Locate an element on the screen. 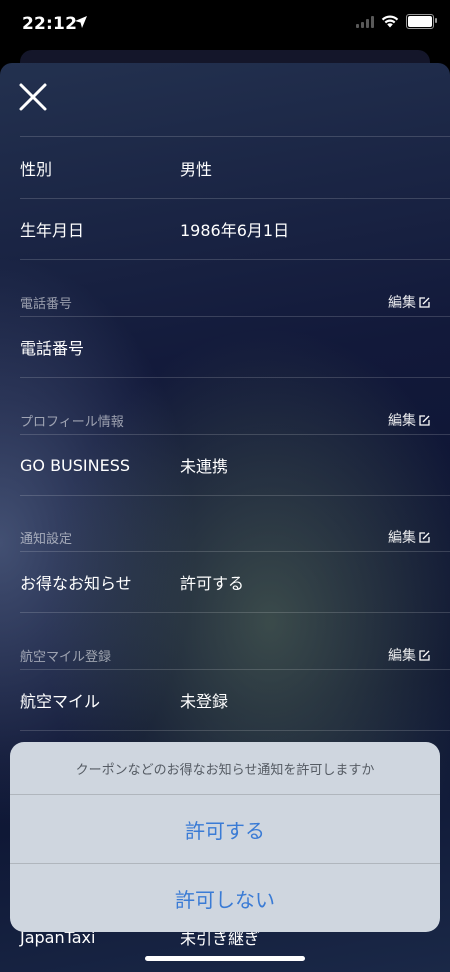  dialog-message: クーポンなどのお得なお知らせ通知を許可しますか is located at coordinates (225, 770).